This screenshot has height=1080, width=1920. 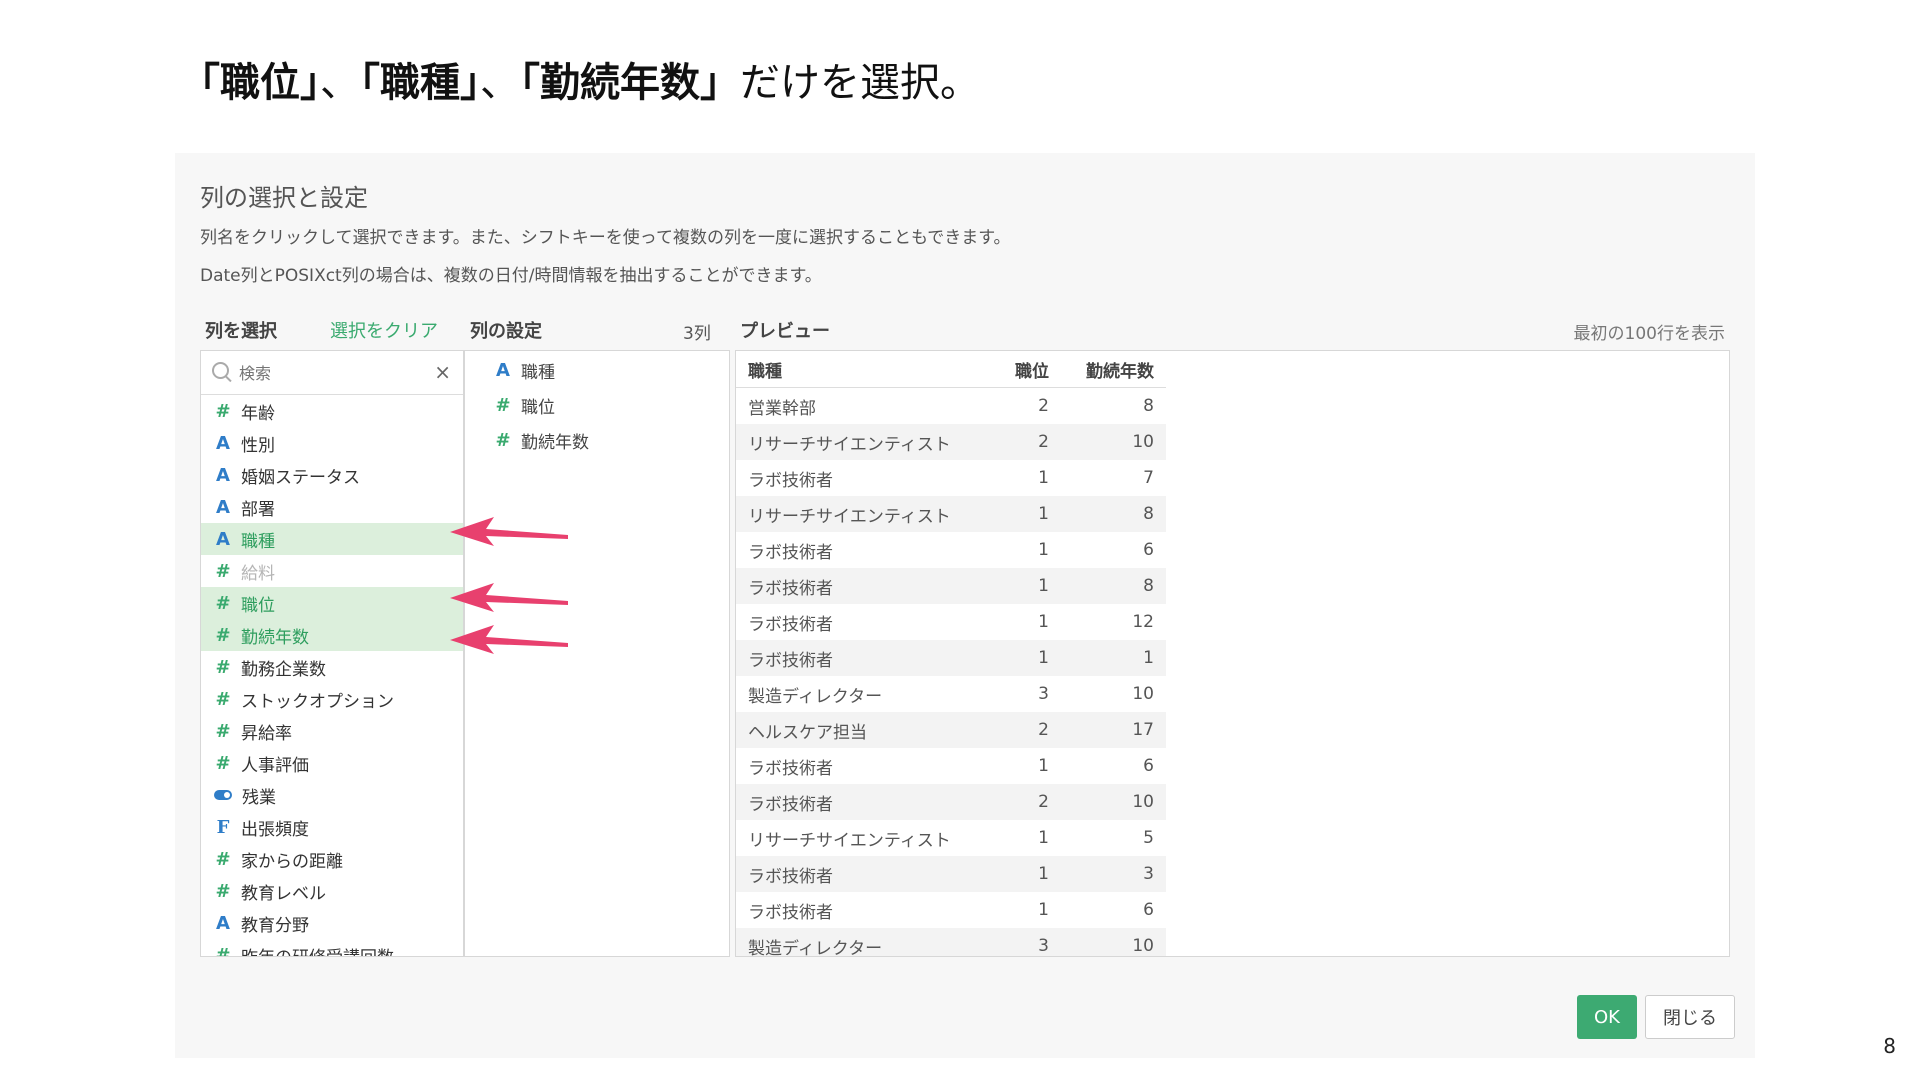 What do you see at coordinates (332, 507) in the screenshot?
I see `column-item: A 部署` at bounding box center [332, 507].